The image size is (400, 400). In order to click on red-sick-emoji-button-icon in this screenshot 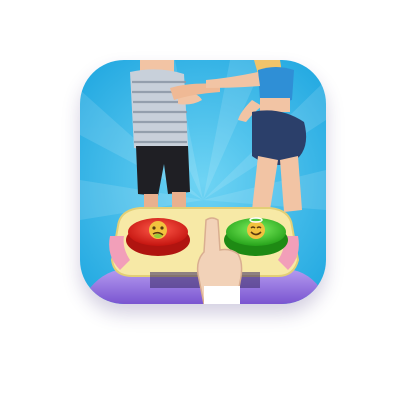, I will do `click(158, 237)`.